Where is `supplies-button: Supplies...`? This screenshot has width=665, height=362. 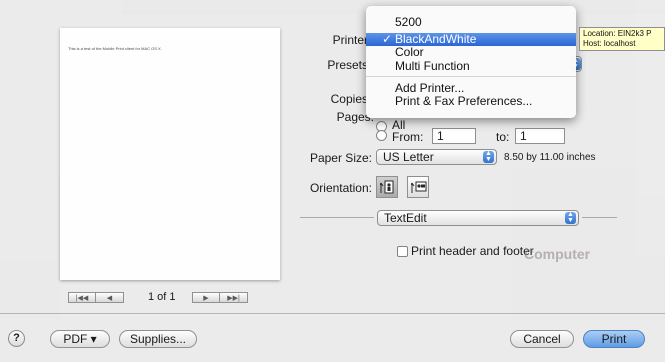 supplies-button: Supplies... is located at coordinates (158, 339).